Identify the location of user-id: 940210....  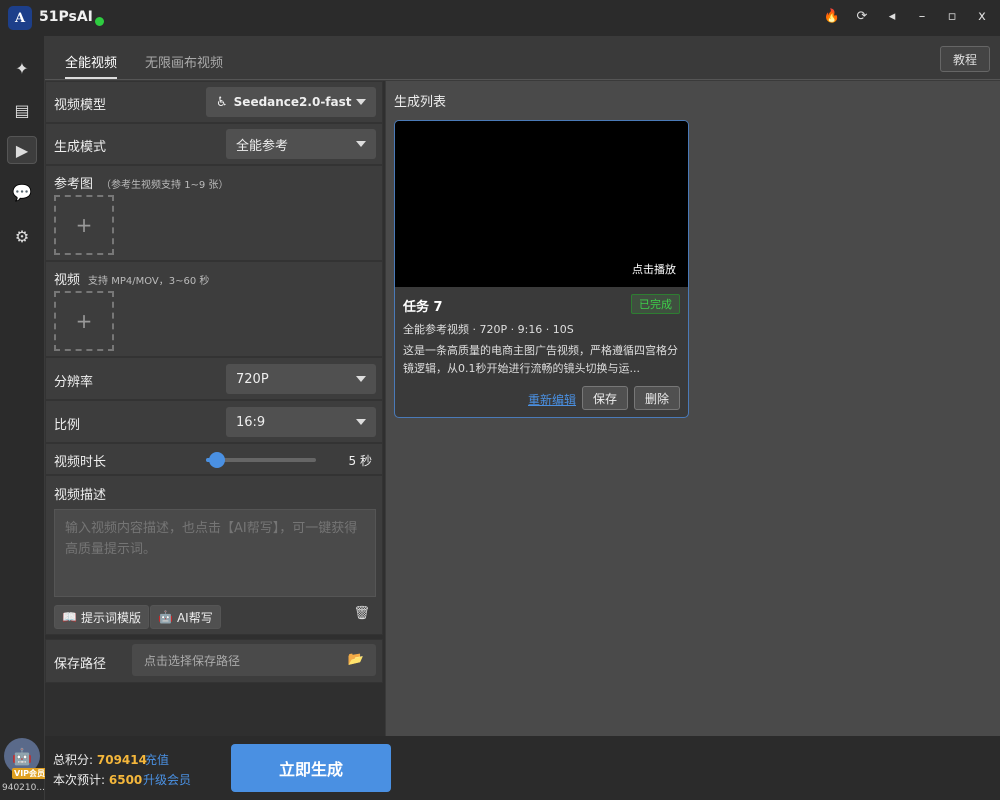
(23, 788).